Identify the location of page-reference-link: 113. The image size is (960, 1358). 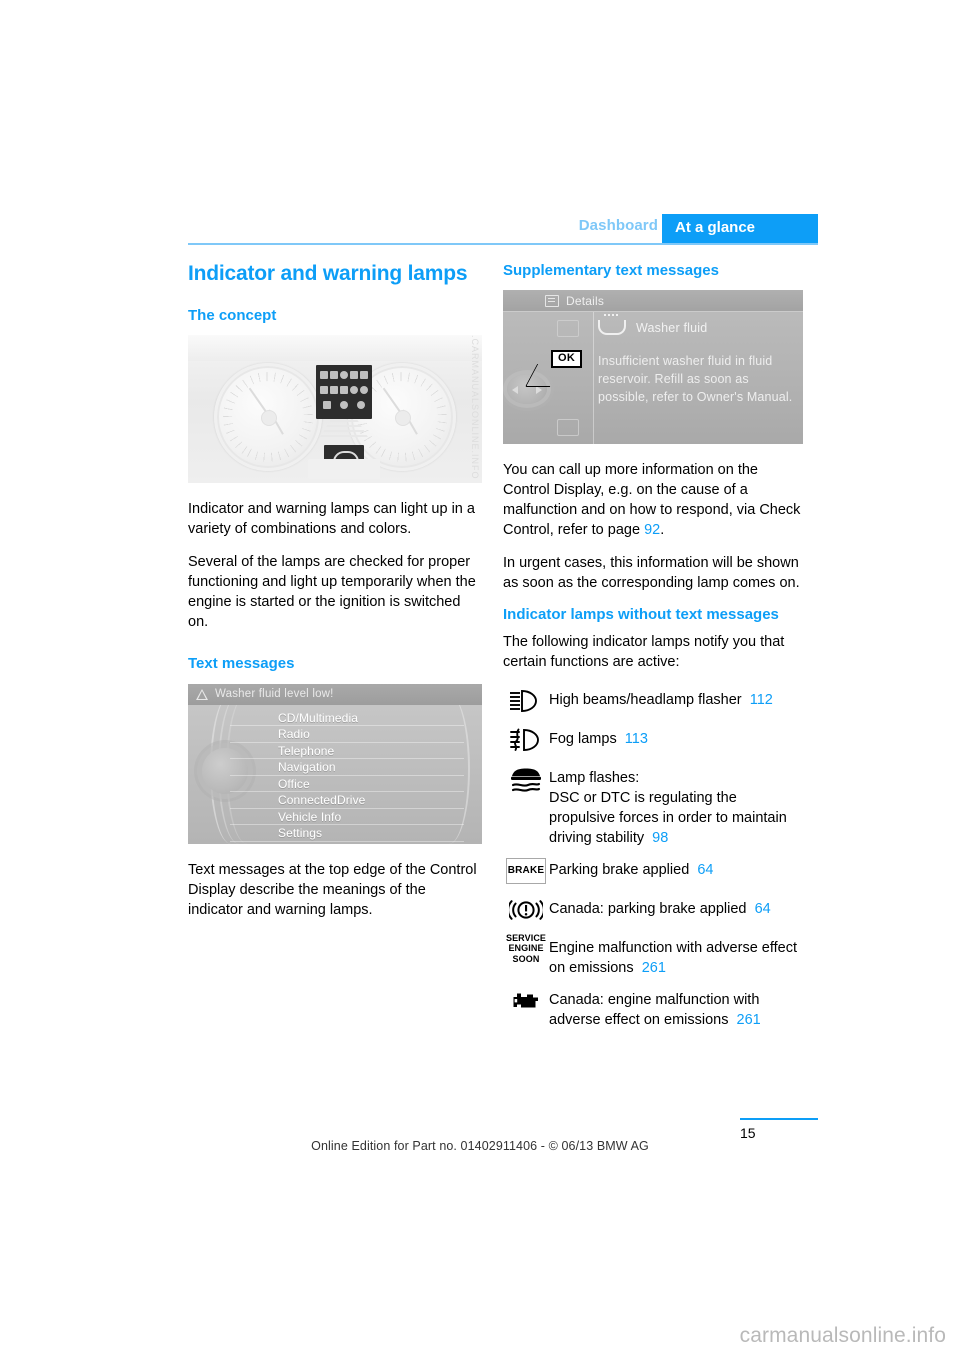
(636, 739).